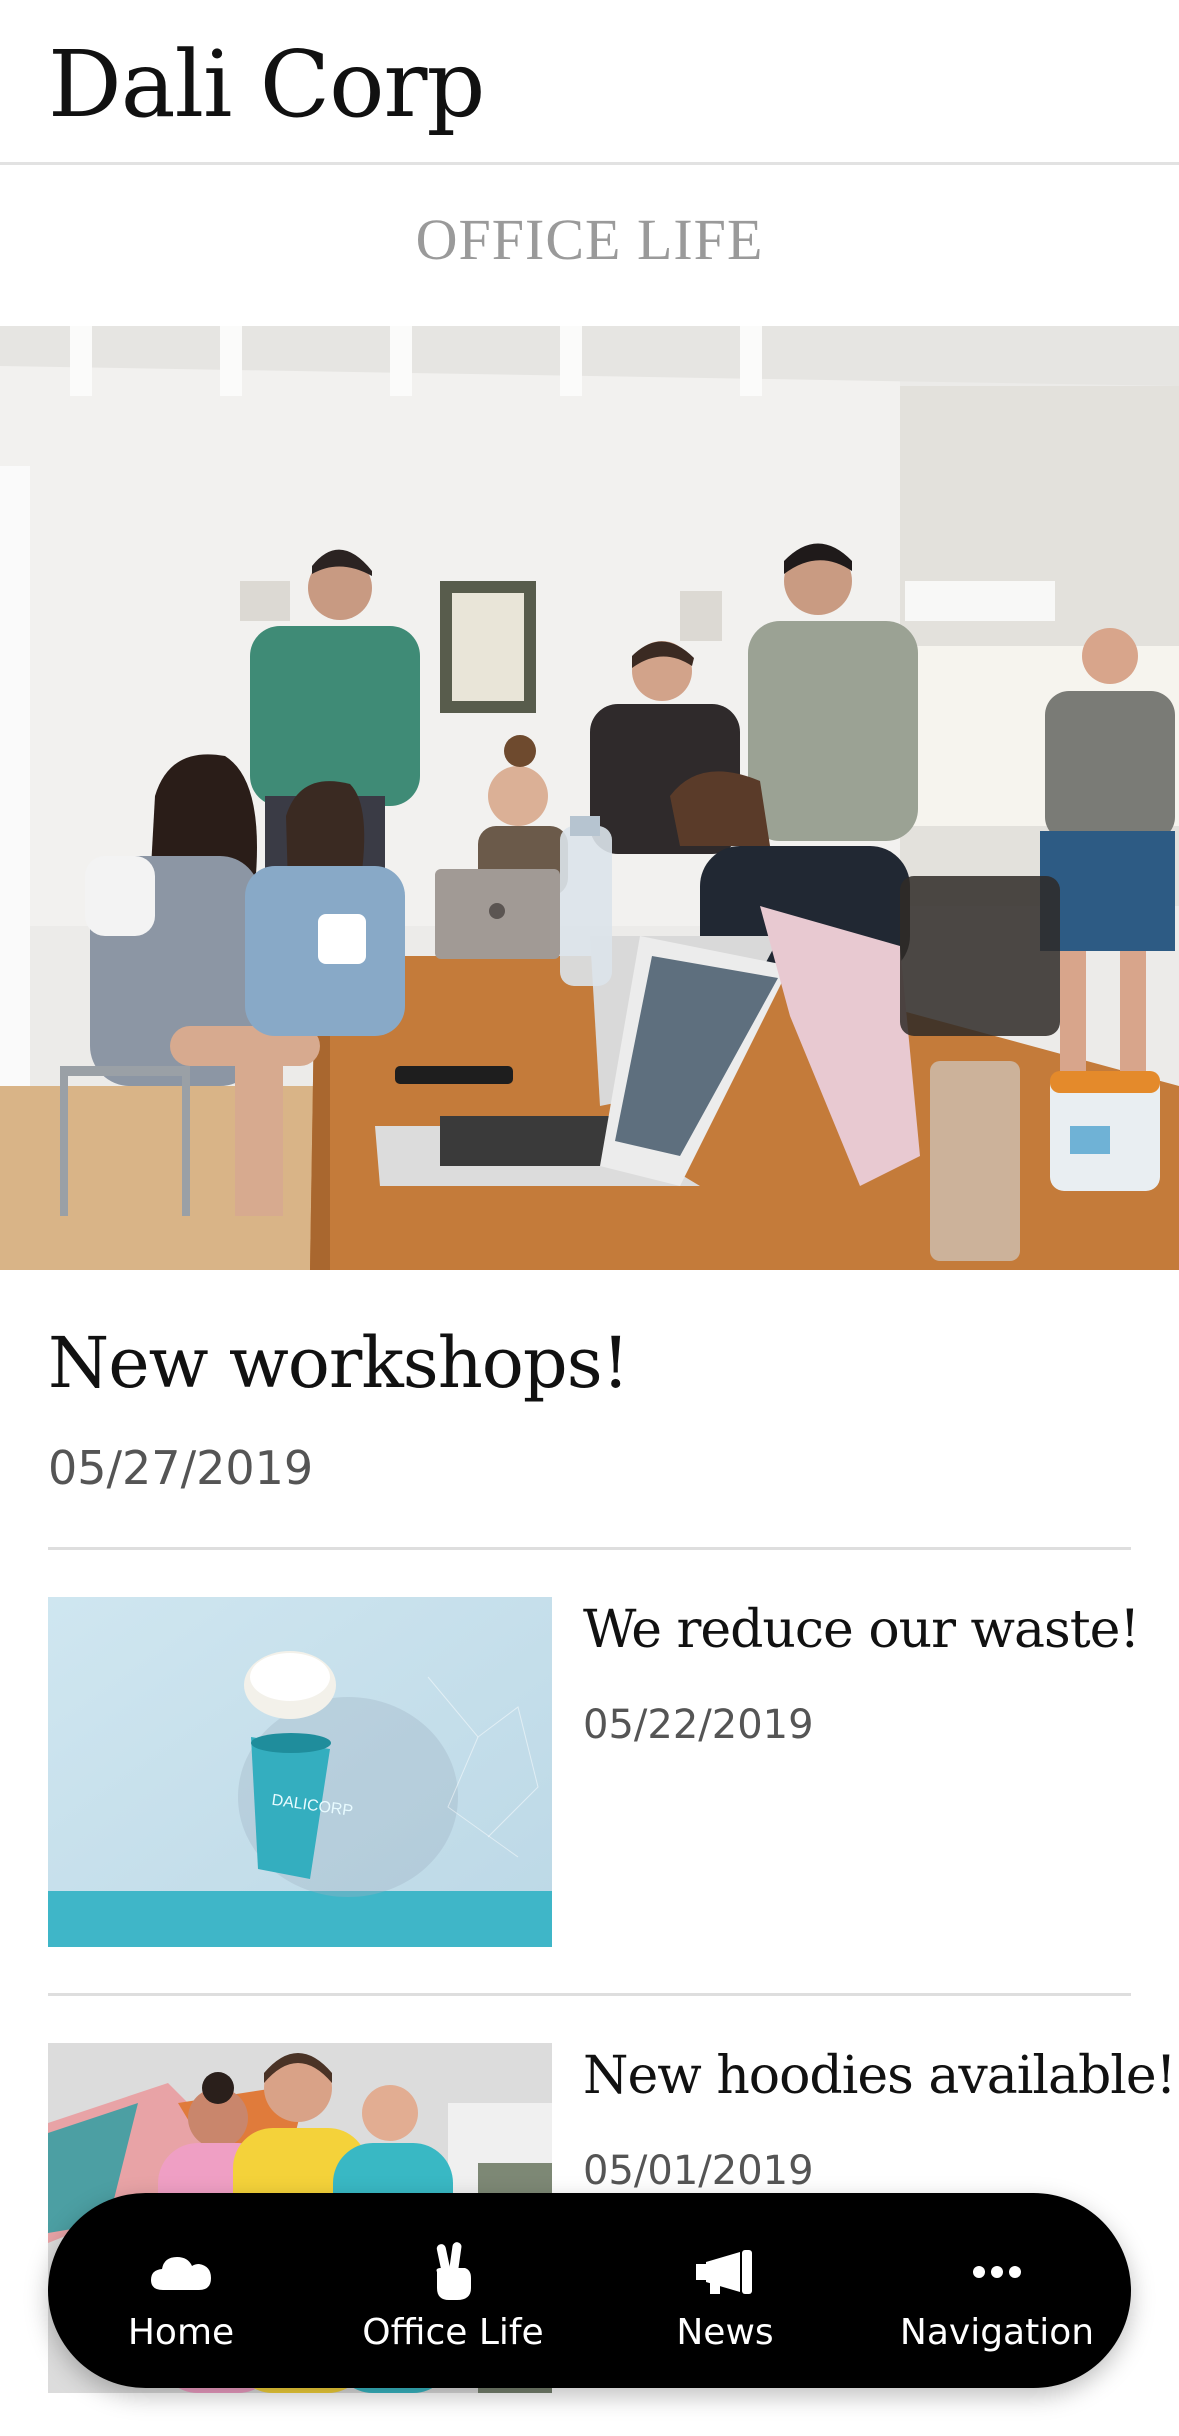  Describe the element at coordinates (339, 1363) in the screenshot. I see `featured-article-title: New workshops!` at that location.